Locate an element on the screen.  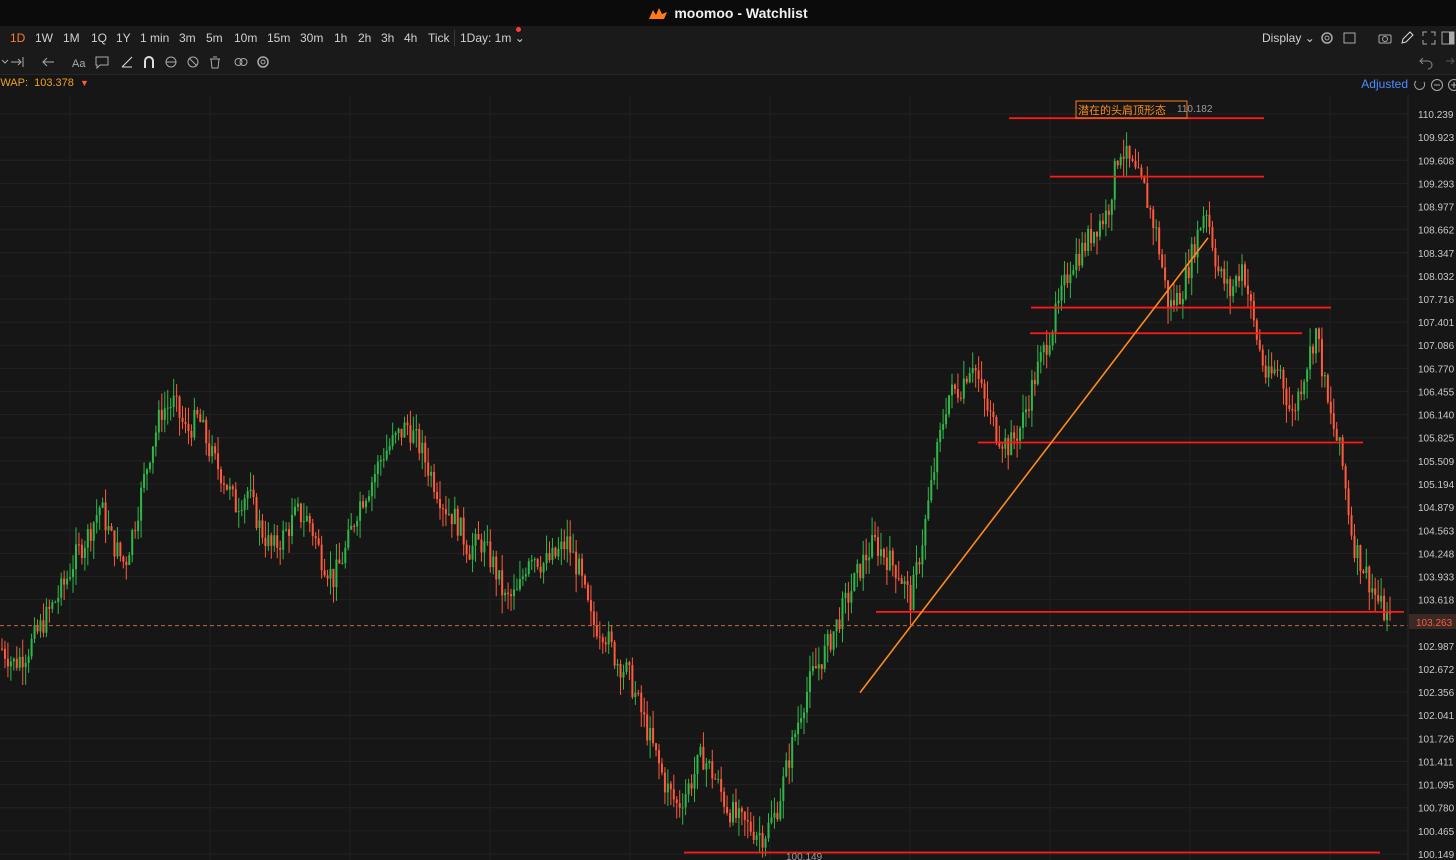
current-price-tag: 103.263 is located at coordinates (1432, 621).